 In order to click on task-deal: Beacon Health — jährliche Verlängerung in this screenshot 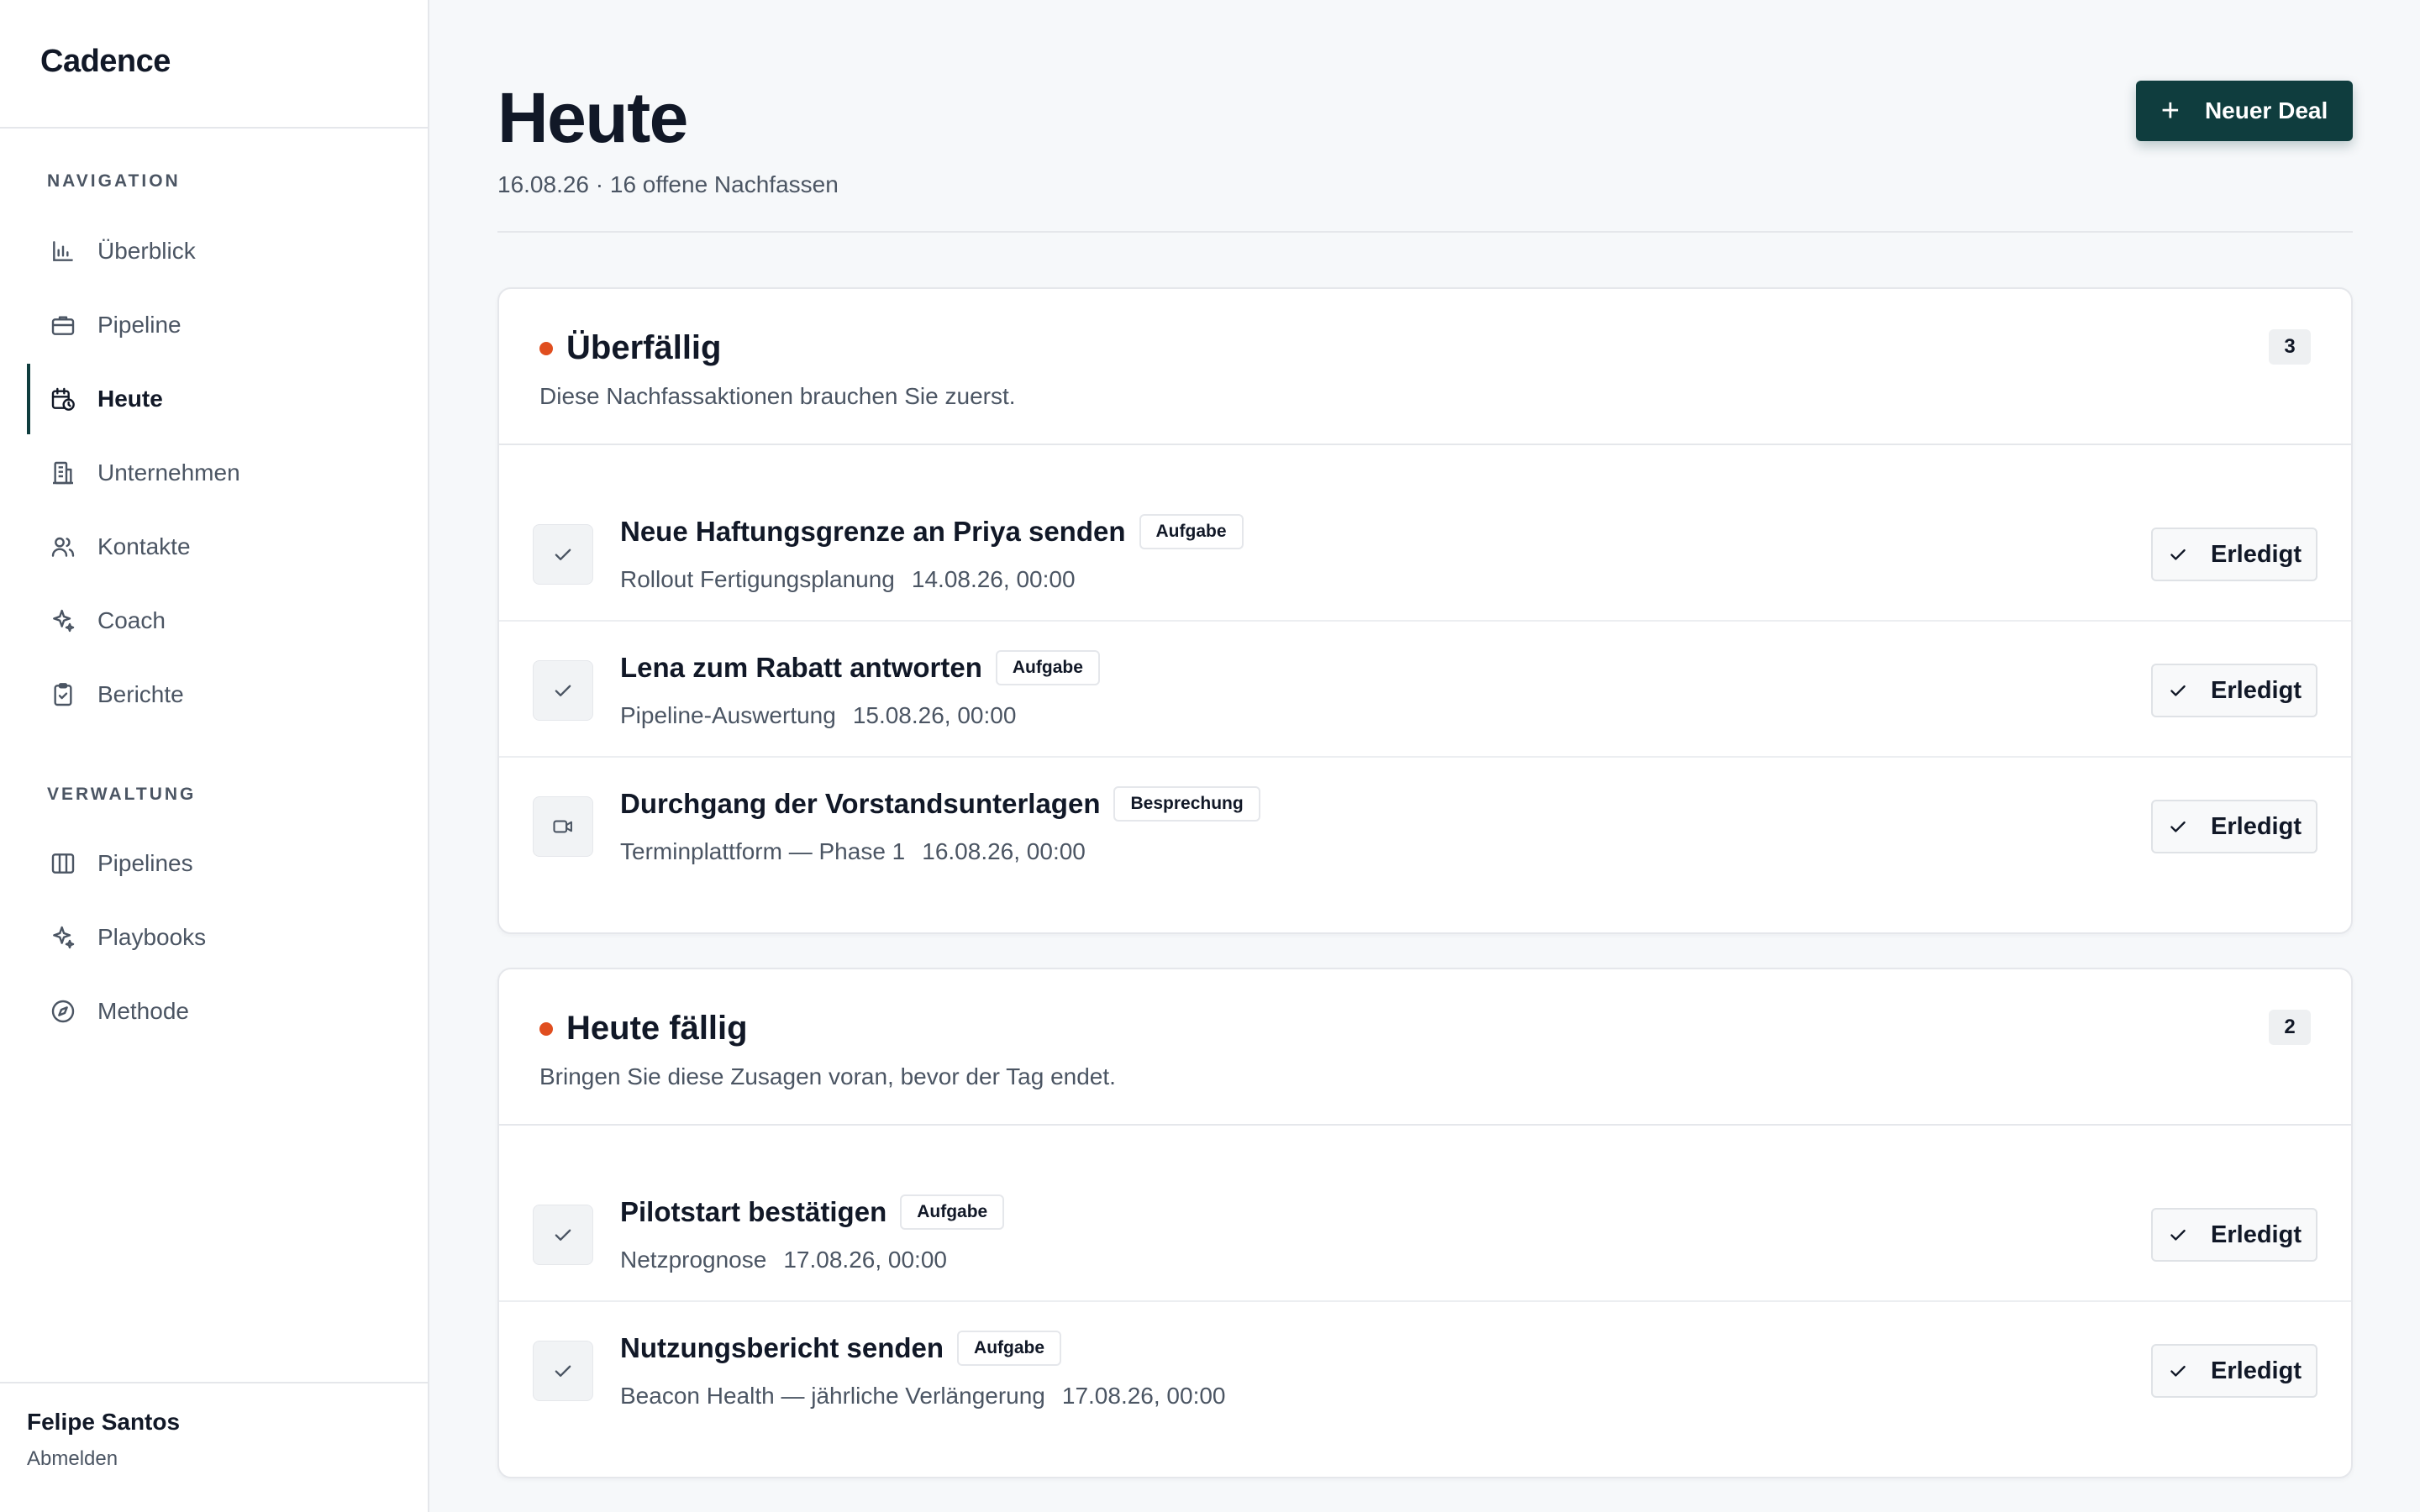, I will do `click(832, 1396)`.